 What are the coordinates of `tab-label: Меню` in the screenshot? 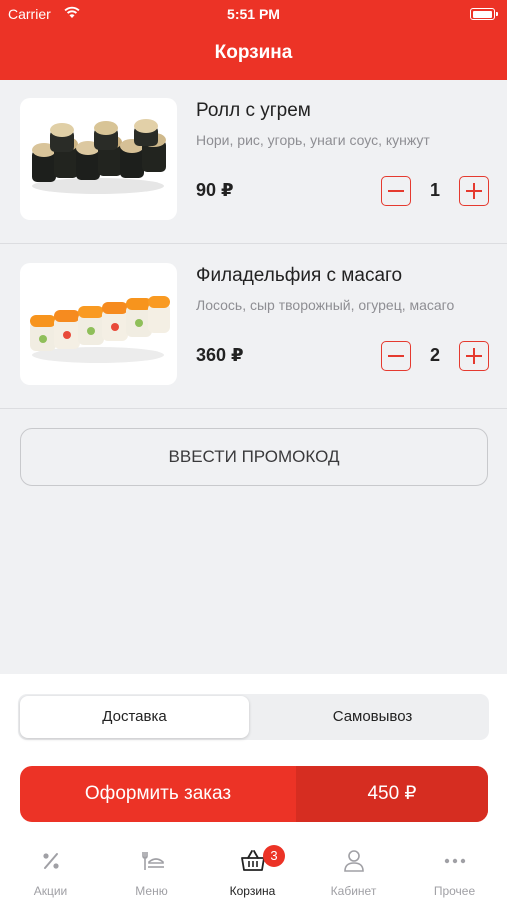 It's located at (151, 891).